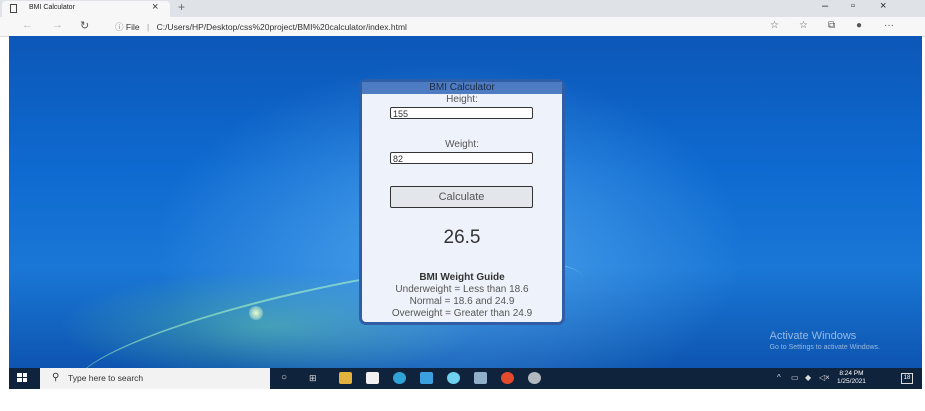 The width and height of the screenshot is (925, 411). Describe the element at coordinates (907, 378) in the screenshot. I see `notifications-icon: 18` at that location.